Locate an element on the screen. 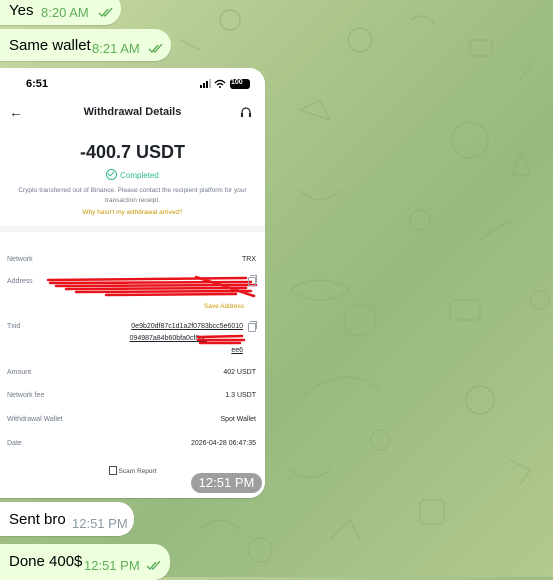 This screenshot has height=580, width=553. withdrawal-wallet-label: Withdrawal Wallet is located at coordinates (35, 419).